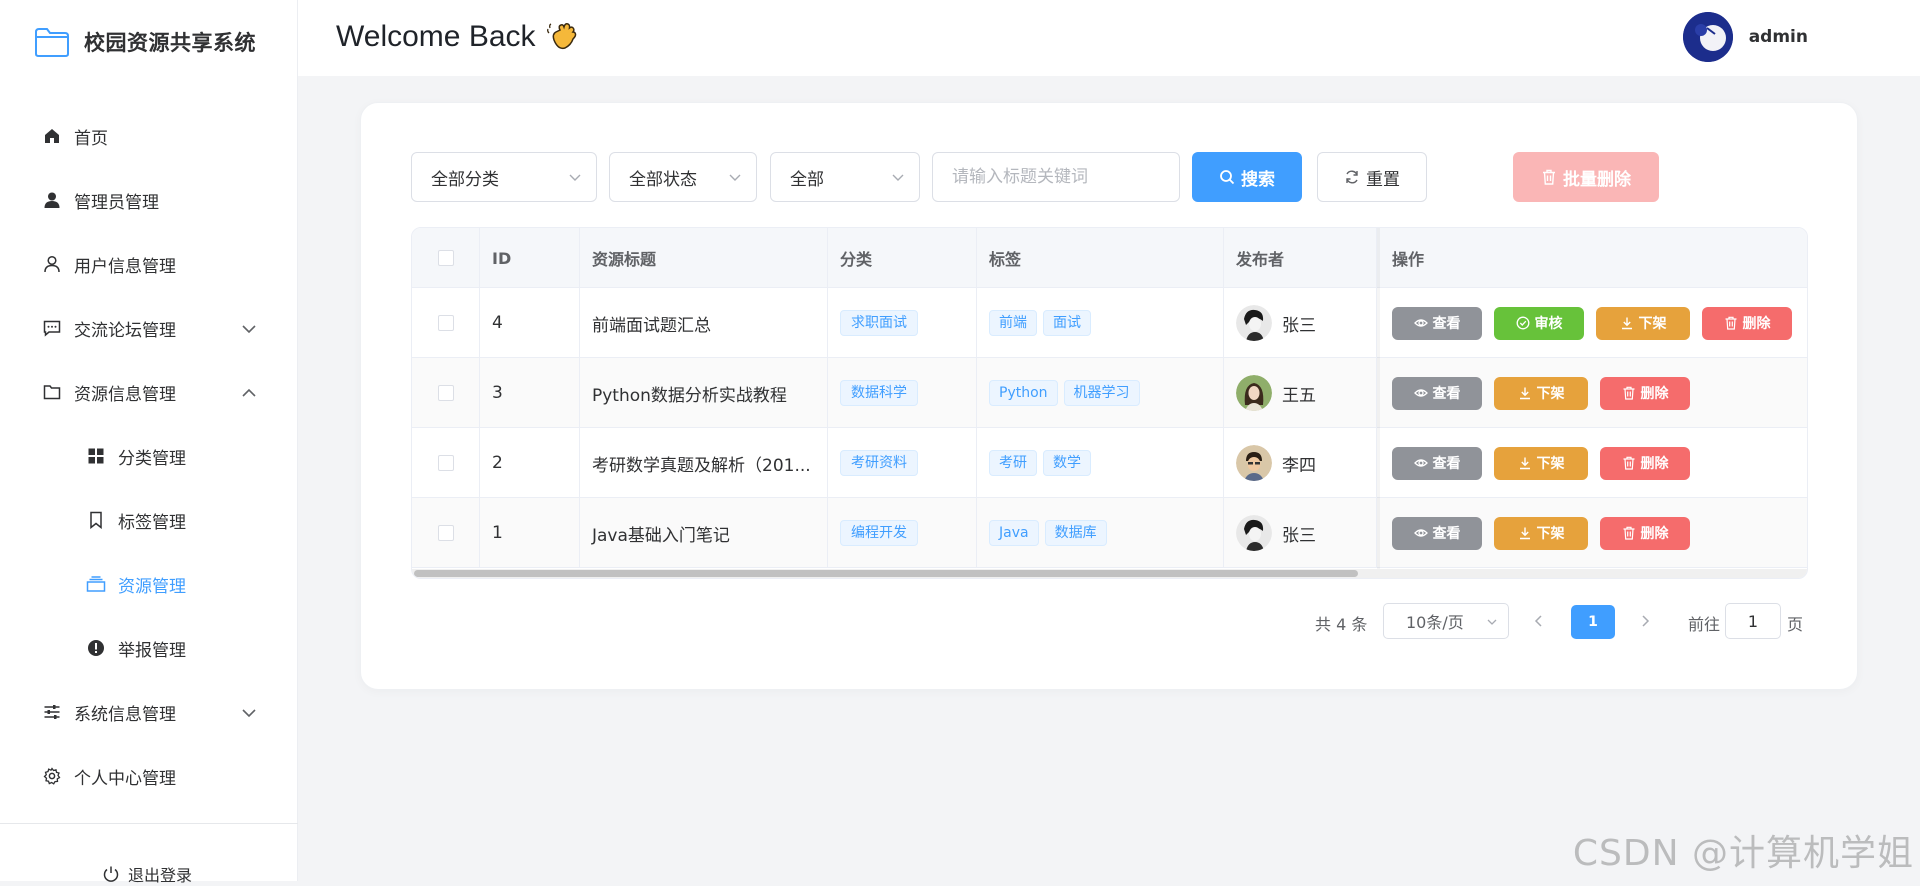 This screenshot has height=886, width=1920. Describe the element at coordinates (530, 258) in the screenshot. I see `column-header-id: ID` at that location.